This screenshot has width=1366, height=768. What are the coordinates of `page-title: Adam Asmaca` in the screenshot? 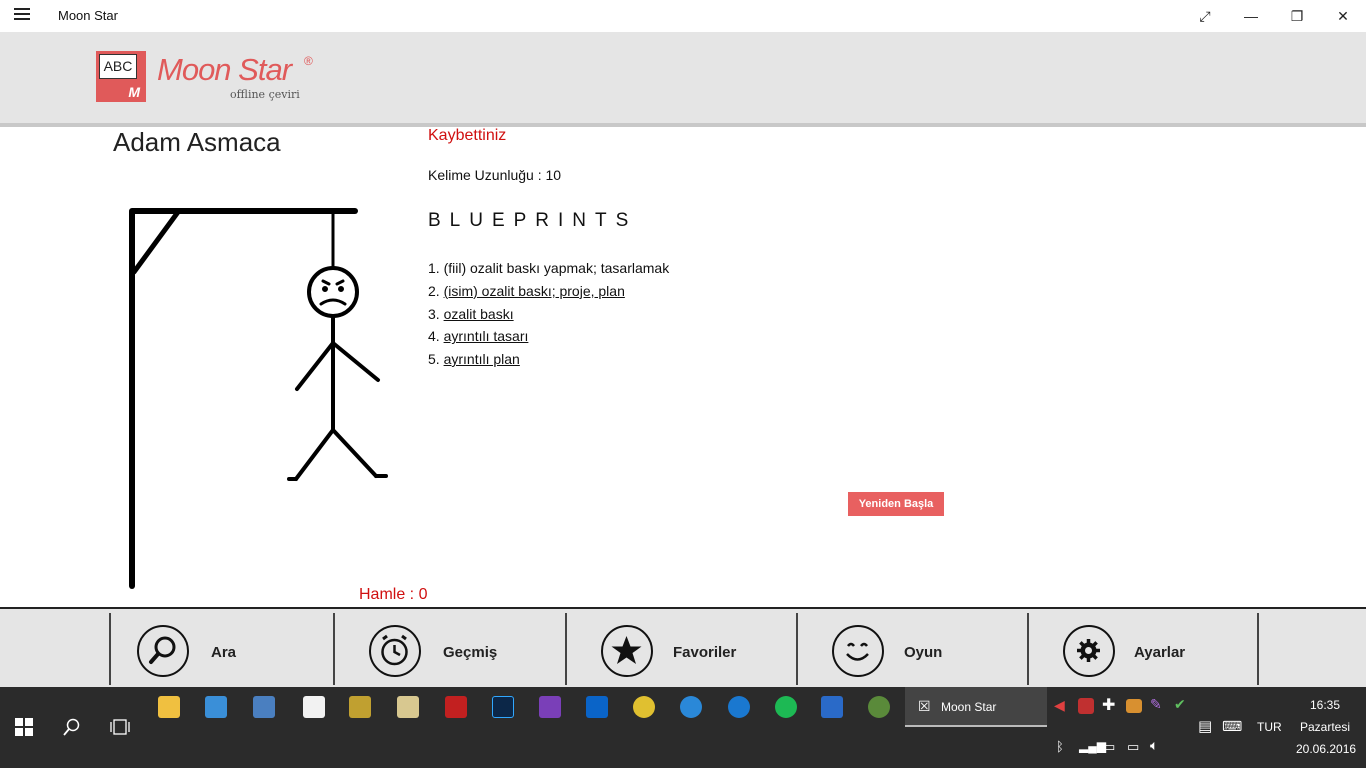 It's located at (197, 142).